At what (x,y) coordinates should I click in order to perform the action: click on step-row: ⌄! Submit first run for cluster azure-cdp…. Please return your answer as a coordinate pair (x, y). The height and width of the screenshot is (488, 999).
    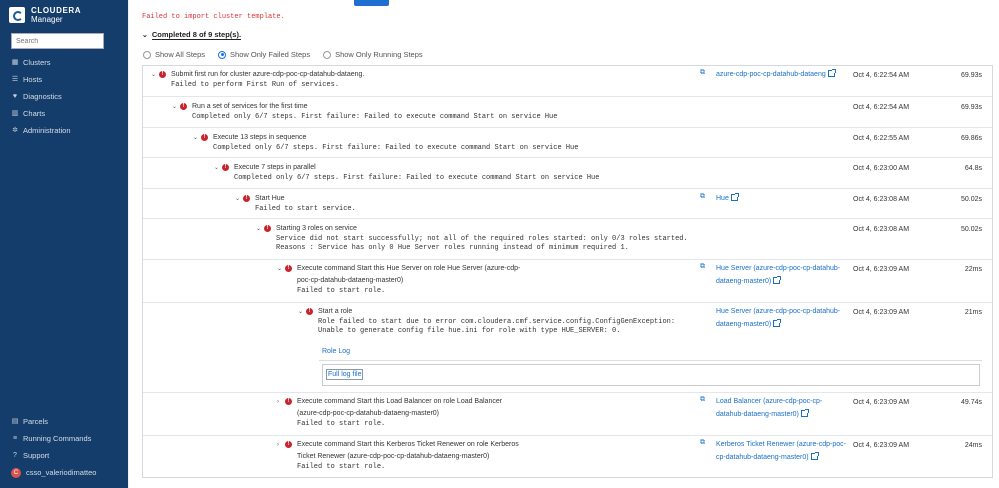
    Looking at the image, I should click on (567, 81).